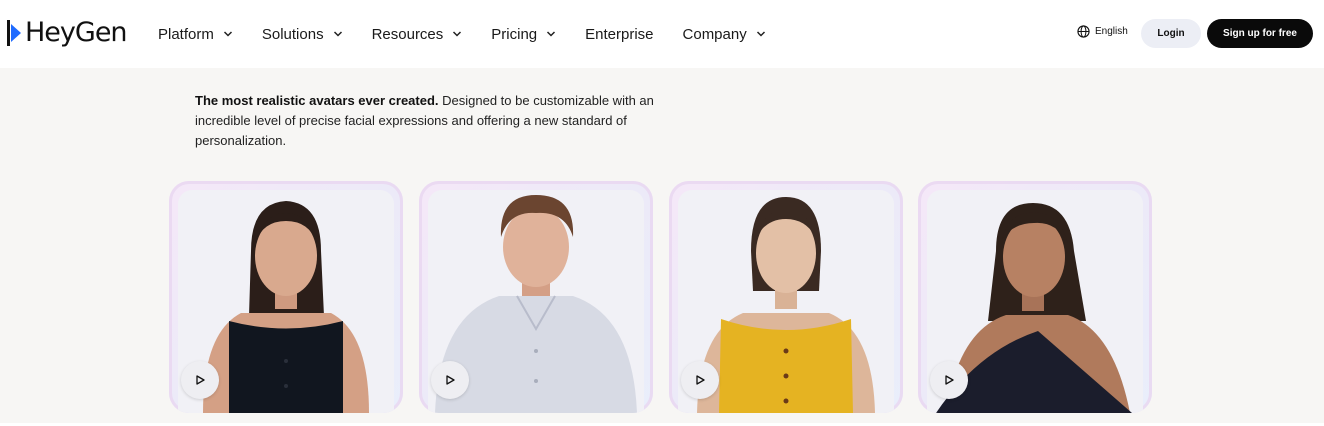  I want to click on globe-icon, so click(1083, 31).